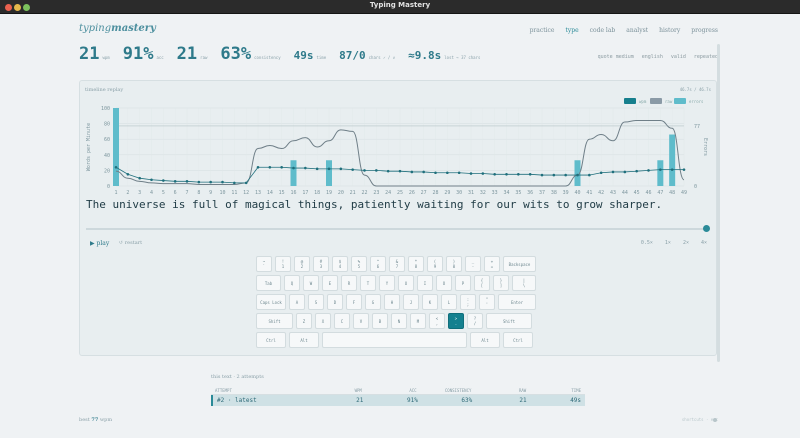 The width and height of the screenshot is (800, 438). What do you see at coordinates (380, 321) in the screenshot?
I see `key: B` at bounding box center [380, 321].